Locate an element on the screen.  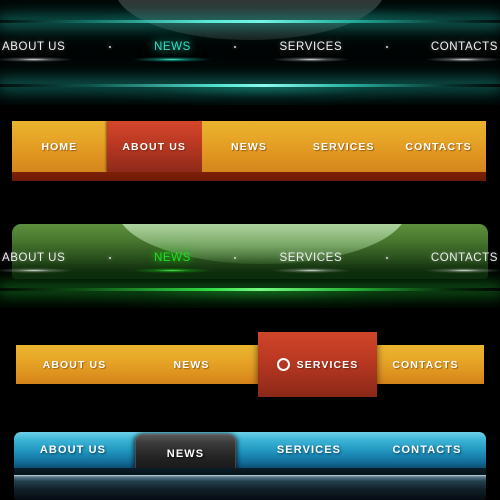
nav5-tab-about-us: ABOUT US is located at coordinates (73, 450).